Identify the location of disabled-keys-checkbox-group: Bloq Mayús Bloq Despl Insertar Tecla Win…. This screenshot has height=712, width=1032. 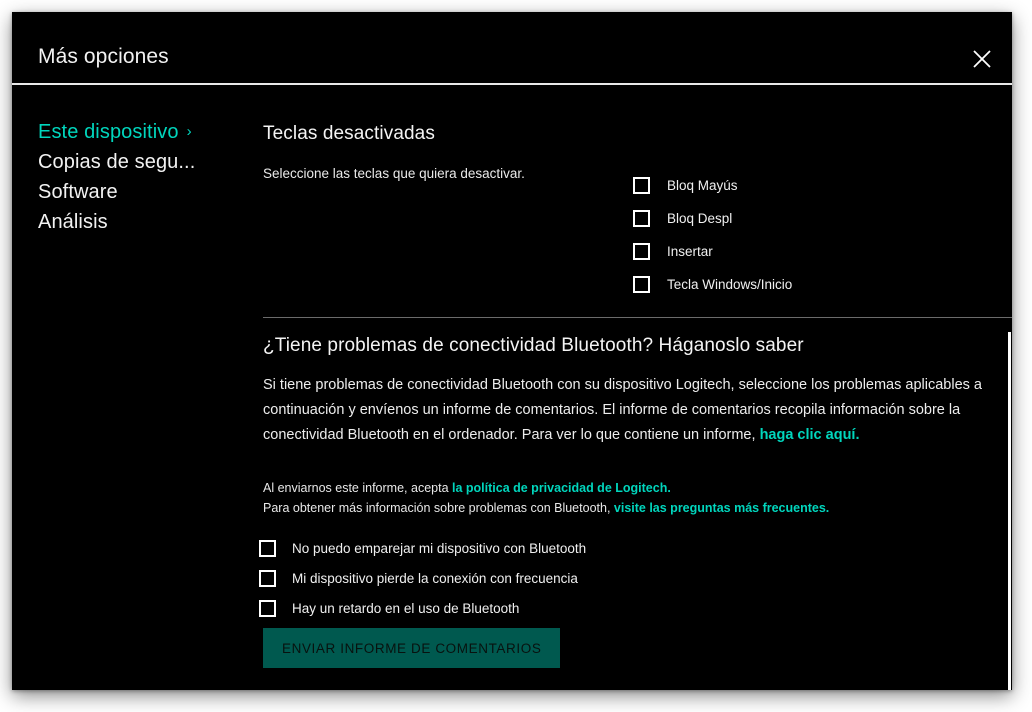
(712, 235).